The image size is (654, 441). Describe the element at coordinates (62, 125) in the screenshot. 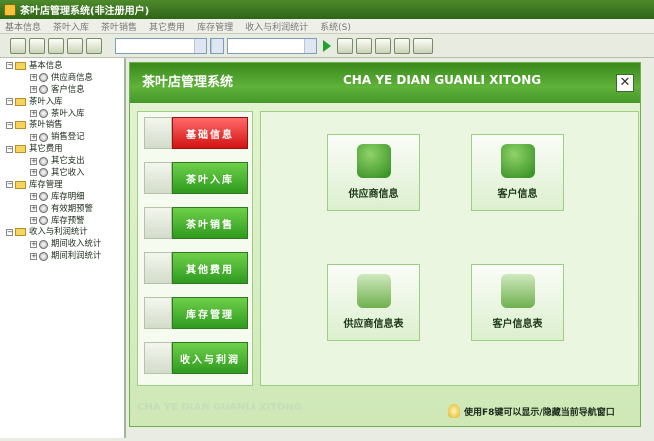

I see `tree-folder: − 茶叶销售` at that location.